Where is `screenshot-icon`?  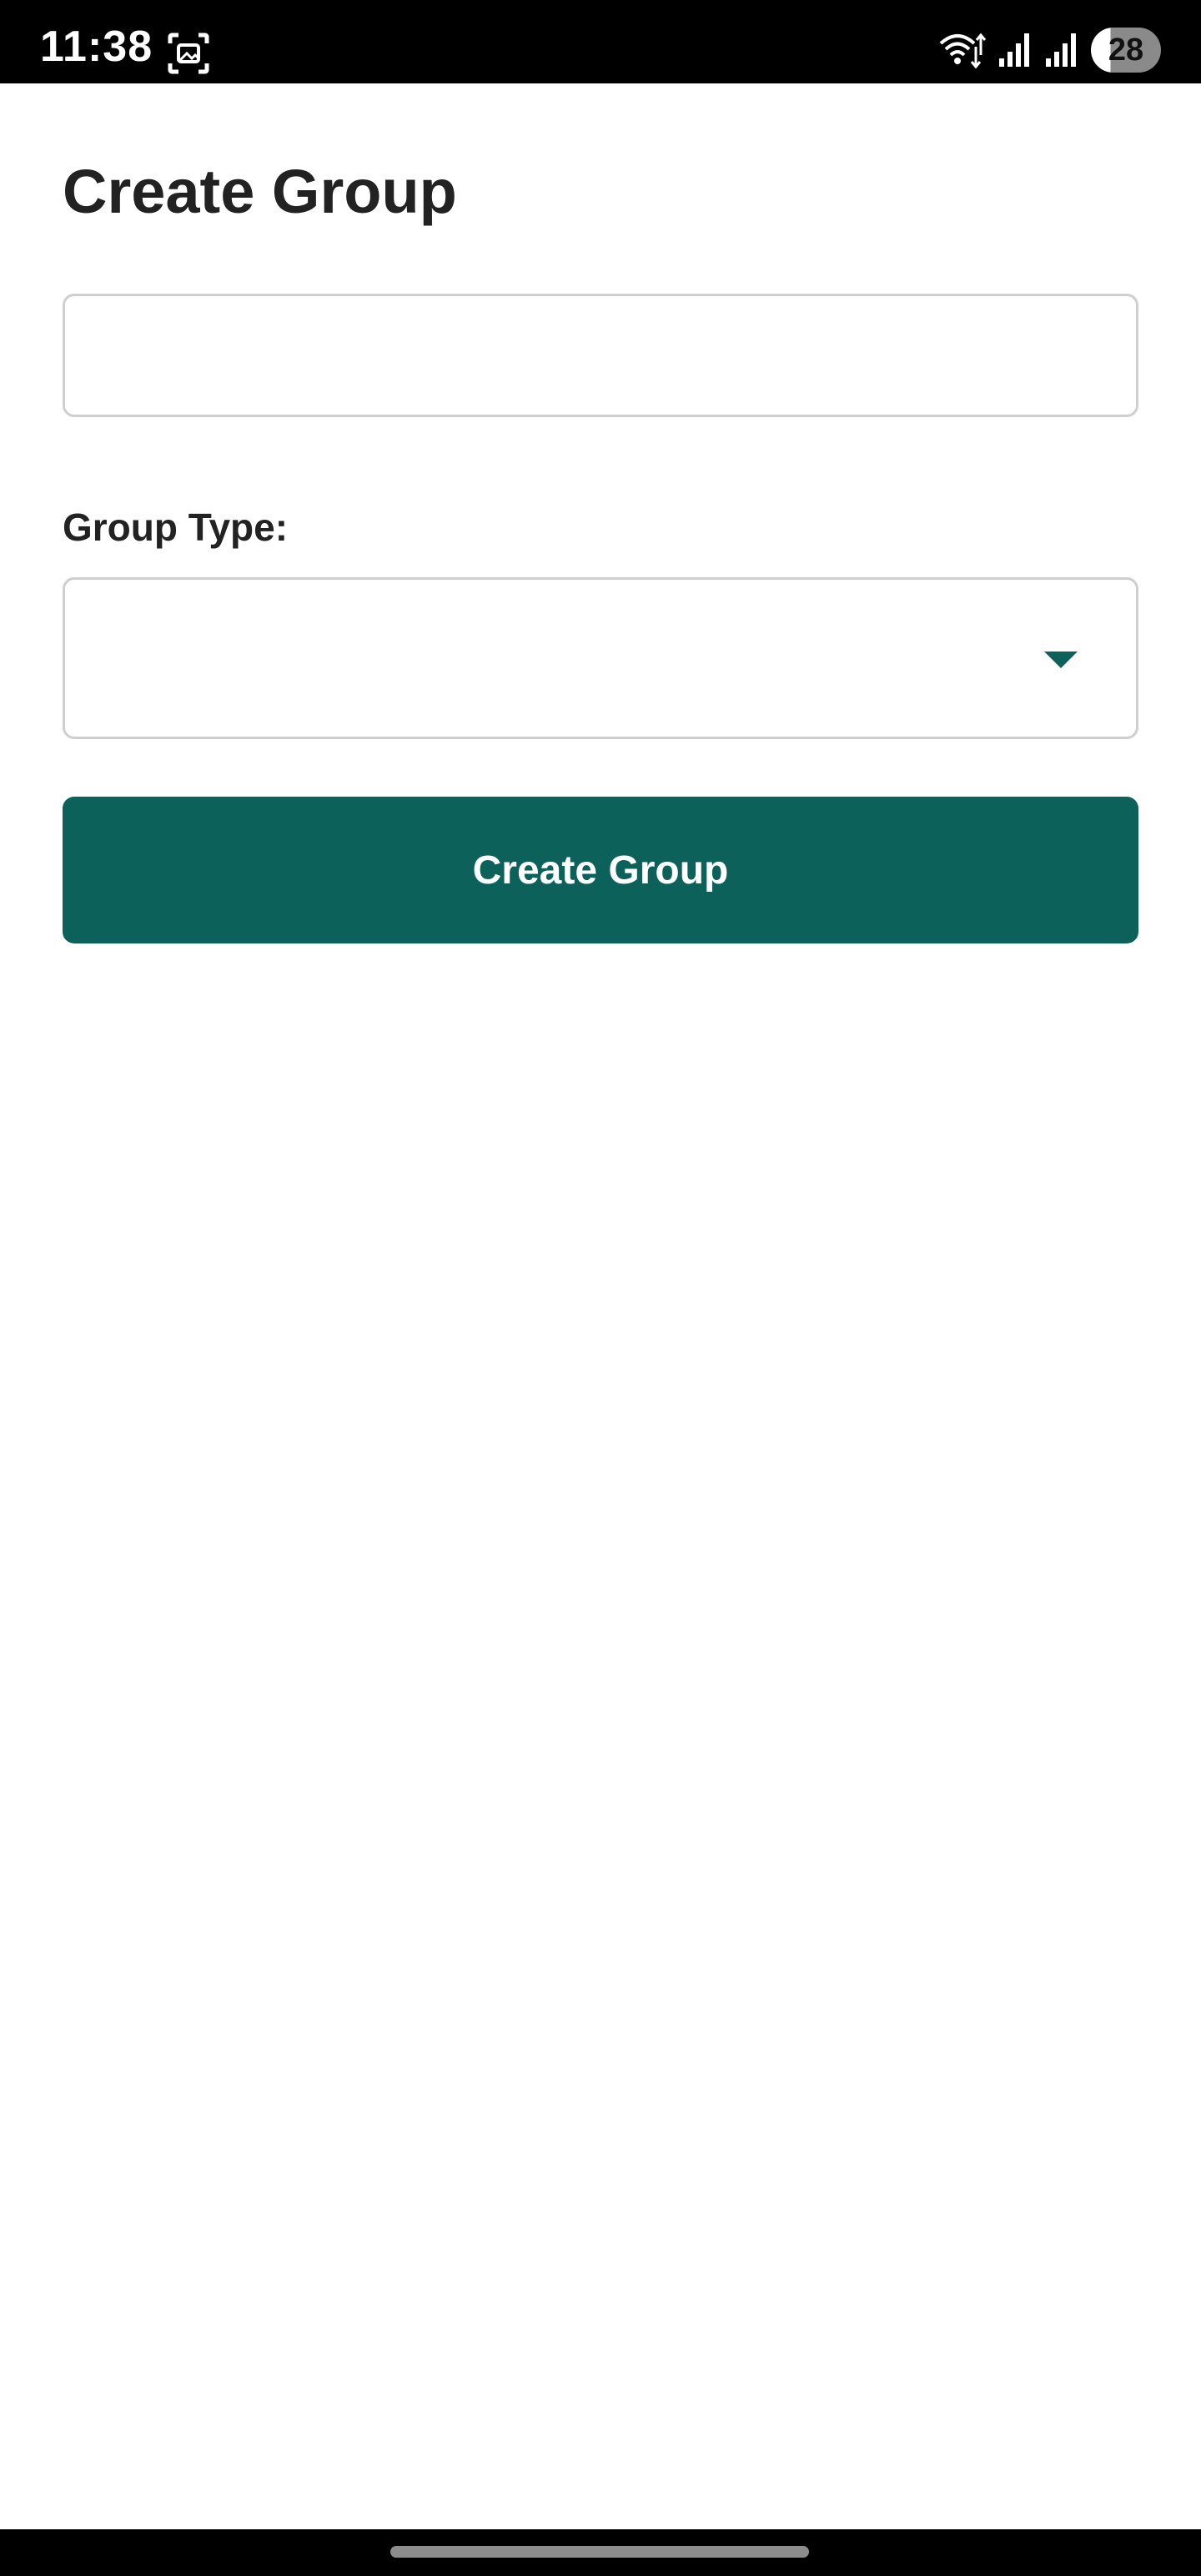
screenshot-icon is located at coordinates (189, 53).